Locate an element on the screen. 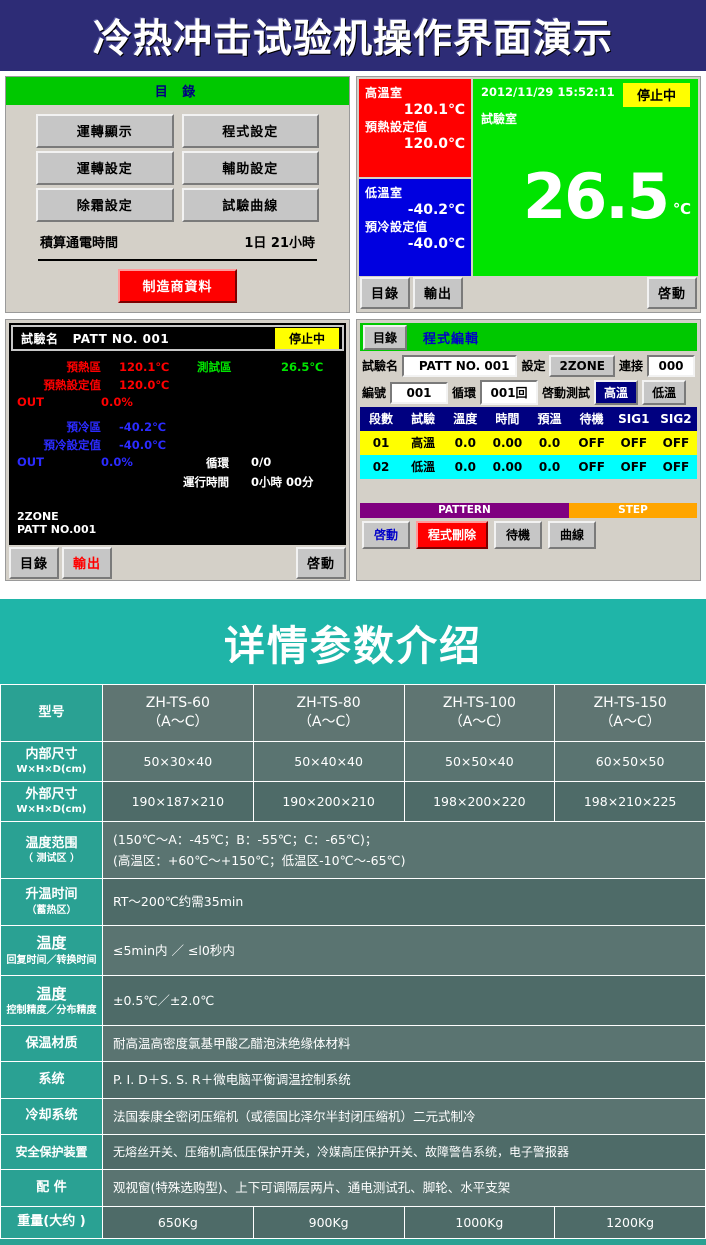 The image size is (706, 1245). menu-button-run-display: 運轉顯示 is located at coordinates (105, 131).